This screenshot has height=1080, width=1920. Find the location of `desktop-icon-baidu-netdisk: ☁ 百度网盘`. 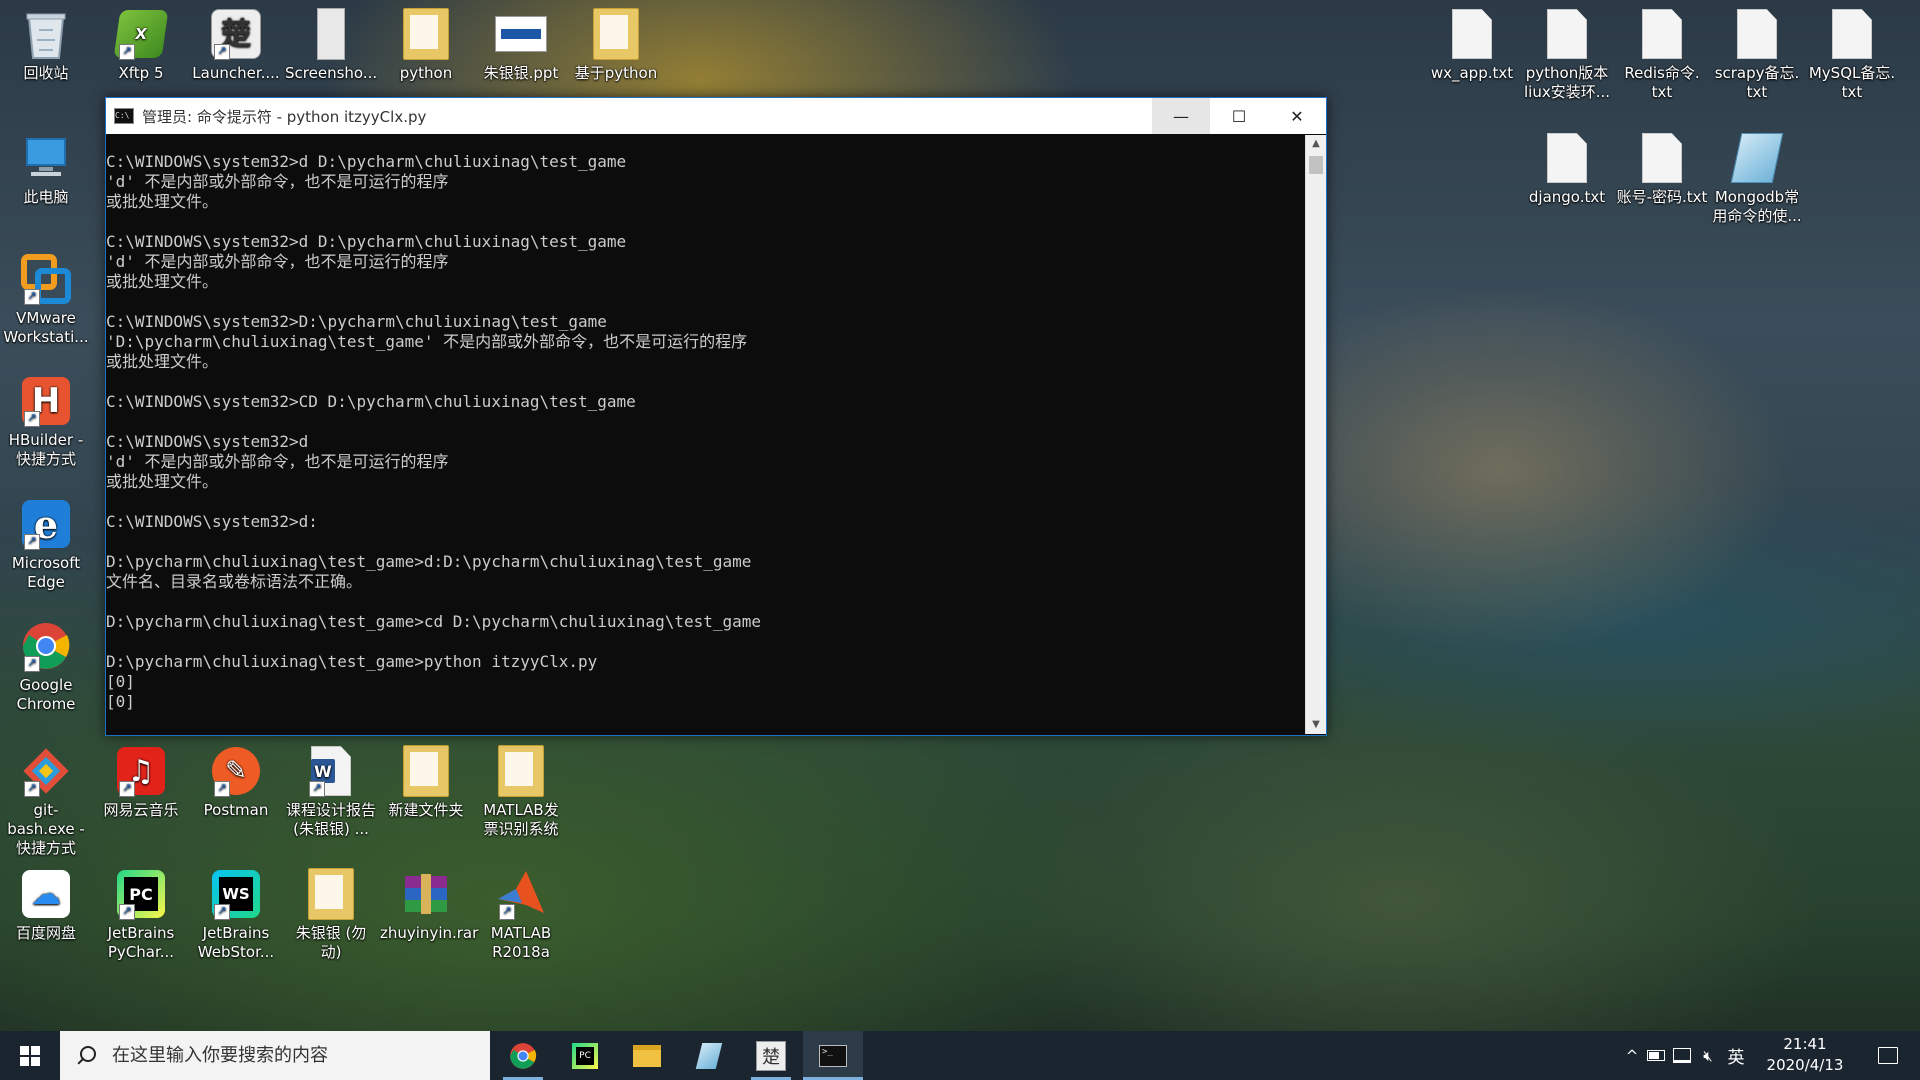

desktop-icon-baidu-netdisk: ☁ 百度网盘 is located at coordinates (46, 905).